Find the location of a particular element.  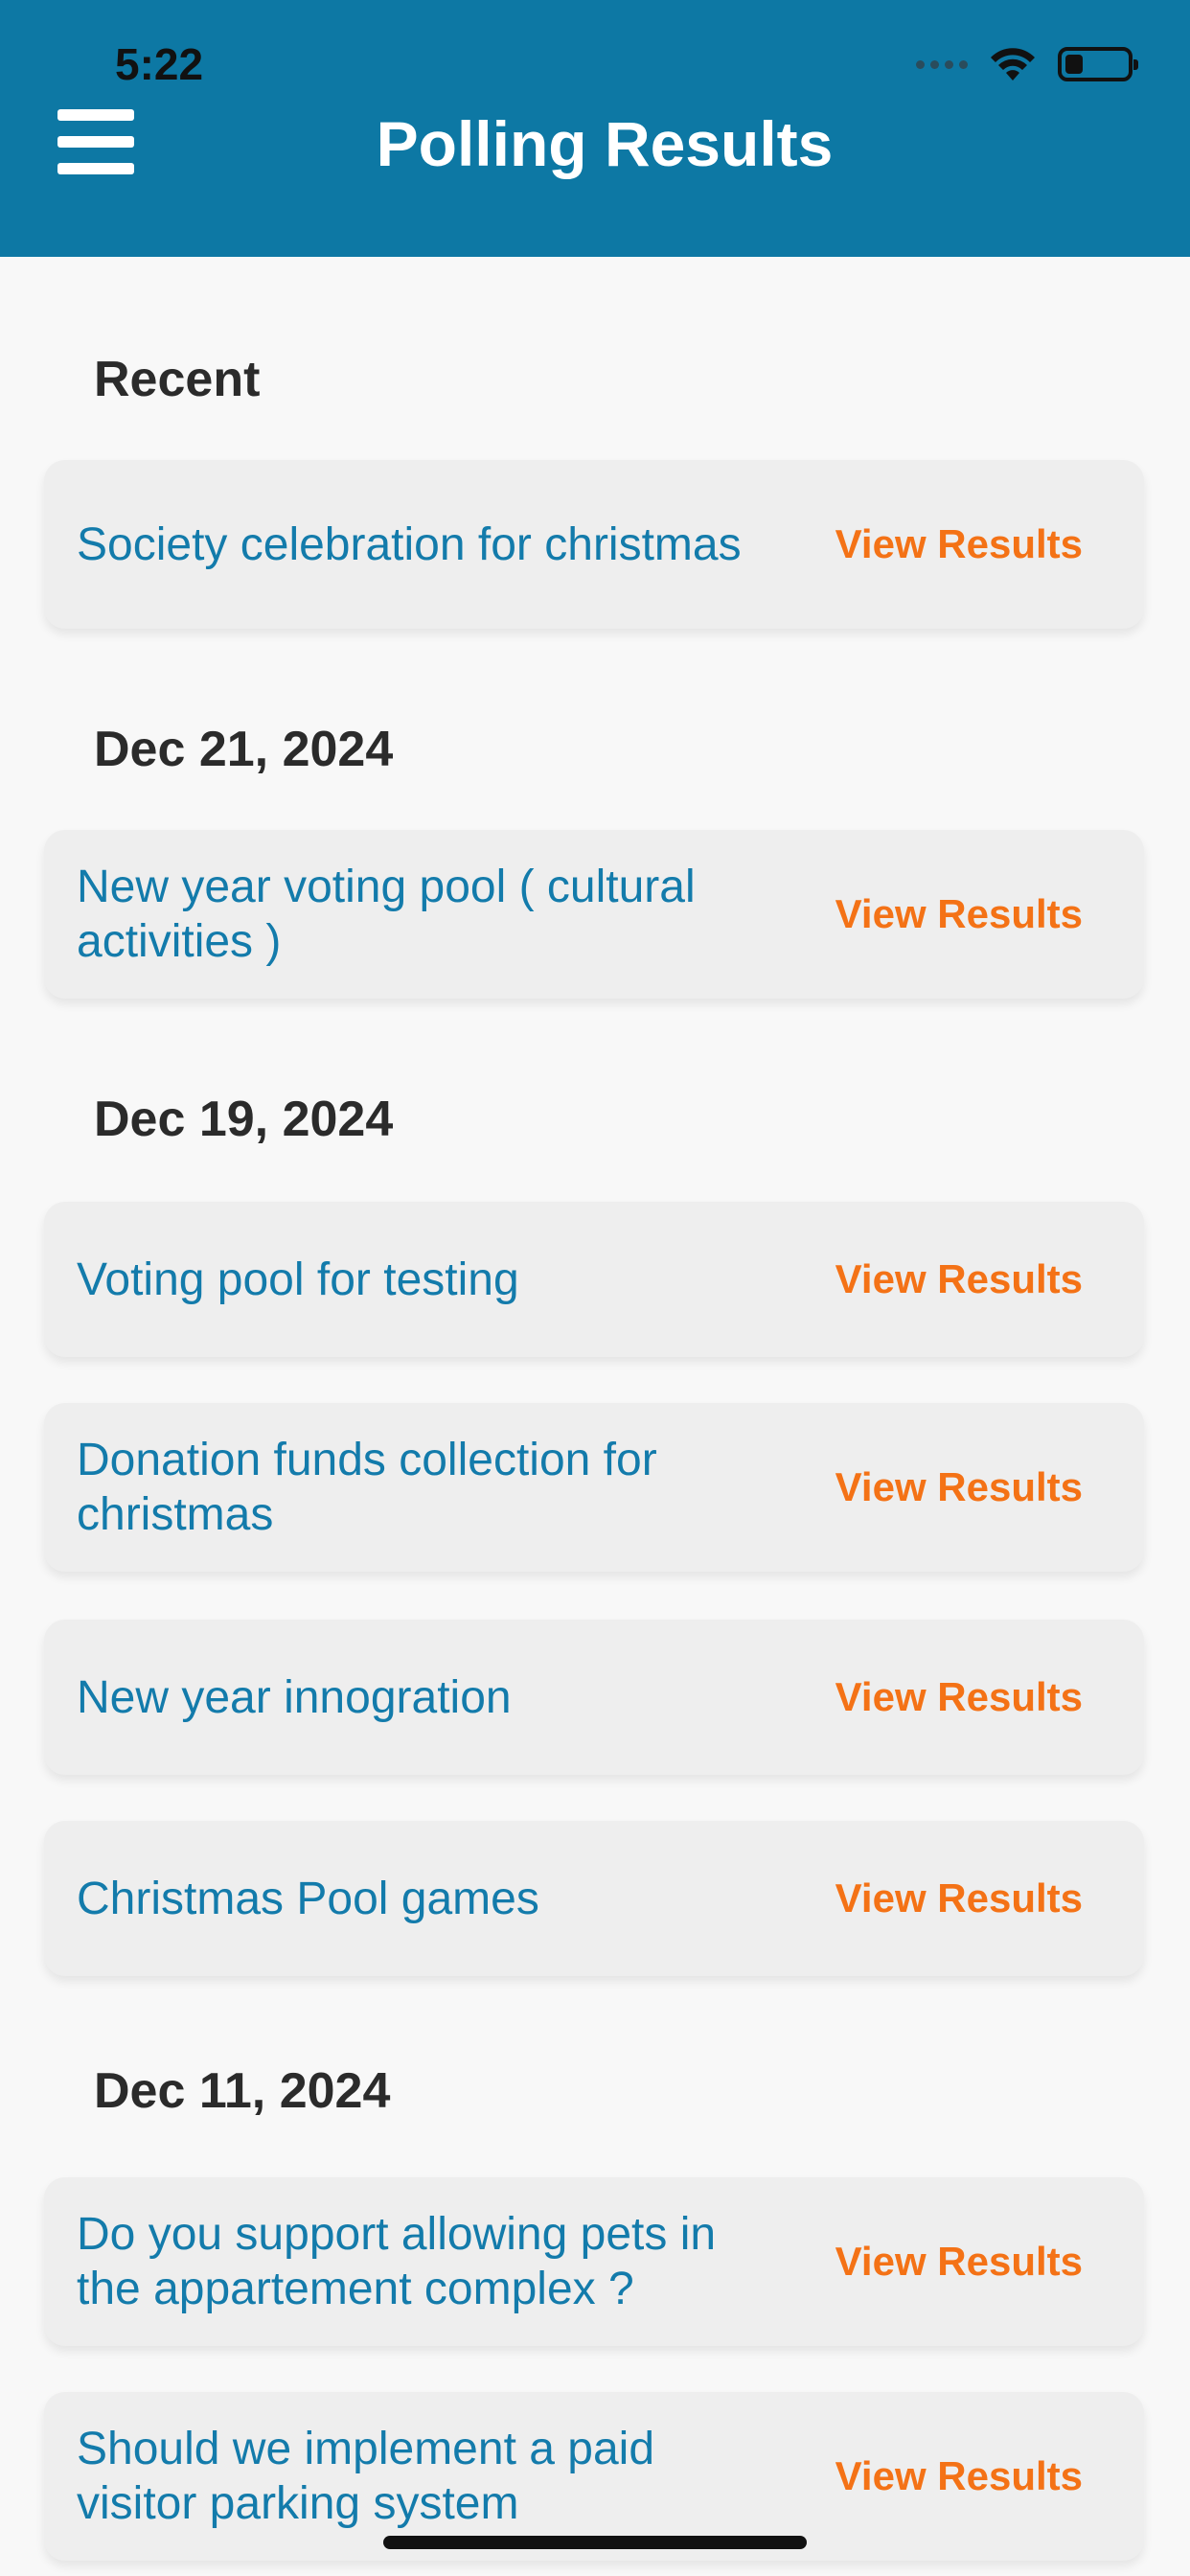

section-label-date: Dec 11, 2024 is located at coordinates (243, 2091).